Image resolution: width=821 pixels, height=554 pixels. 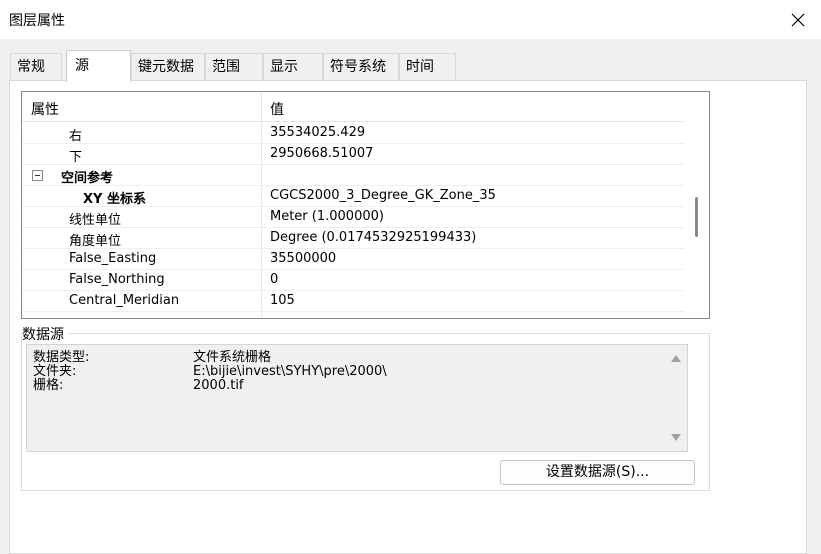 What do you see at coordinates (114, 199) in the screenshot?
I see `row-name: XY 坐标系` at bounding box center [114, 199].